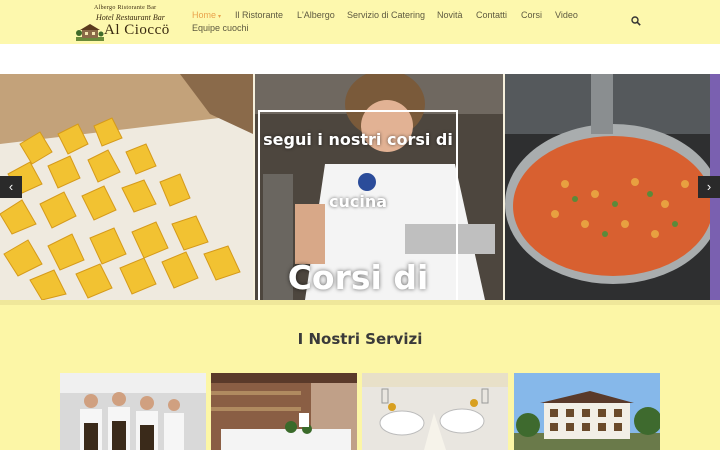  What do you see at coordinates (386, 15) in the screenshot?
I see `nav-catering: Servizio di Catering` at bounding box center [386, 15].